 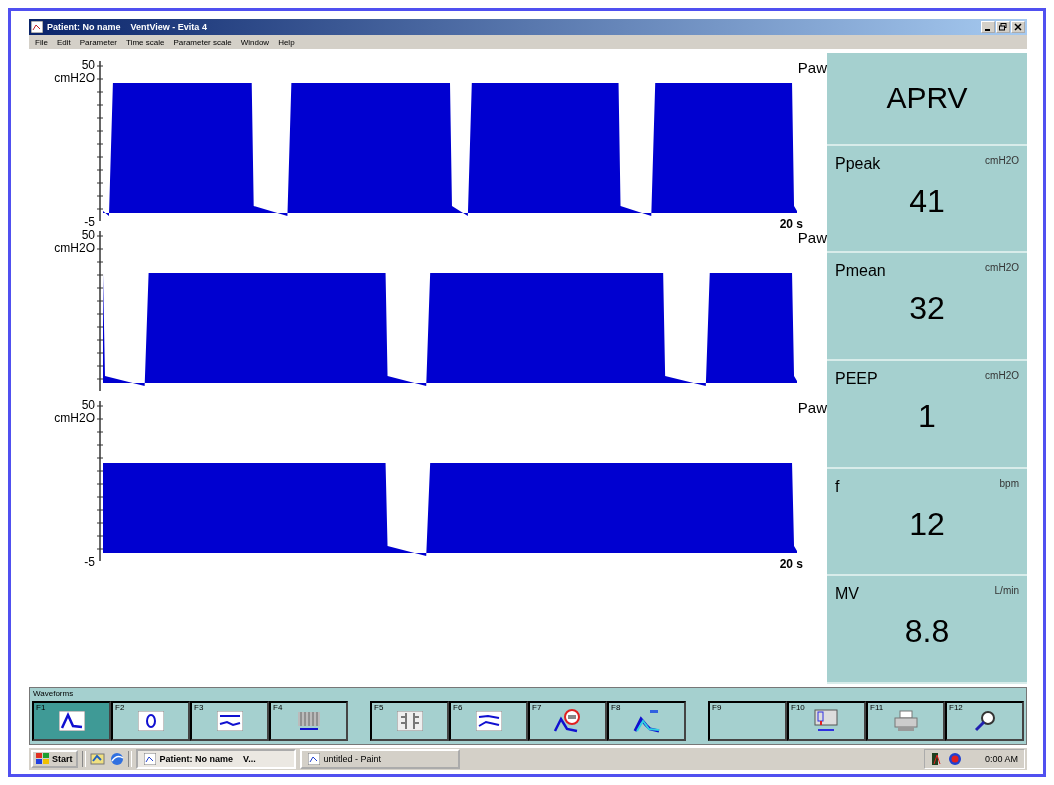 I want to click on start-button: Start, so click(x=54, y=759).